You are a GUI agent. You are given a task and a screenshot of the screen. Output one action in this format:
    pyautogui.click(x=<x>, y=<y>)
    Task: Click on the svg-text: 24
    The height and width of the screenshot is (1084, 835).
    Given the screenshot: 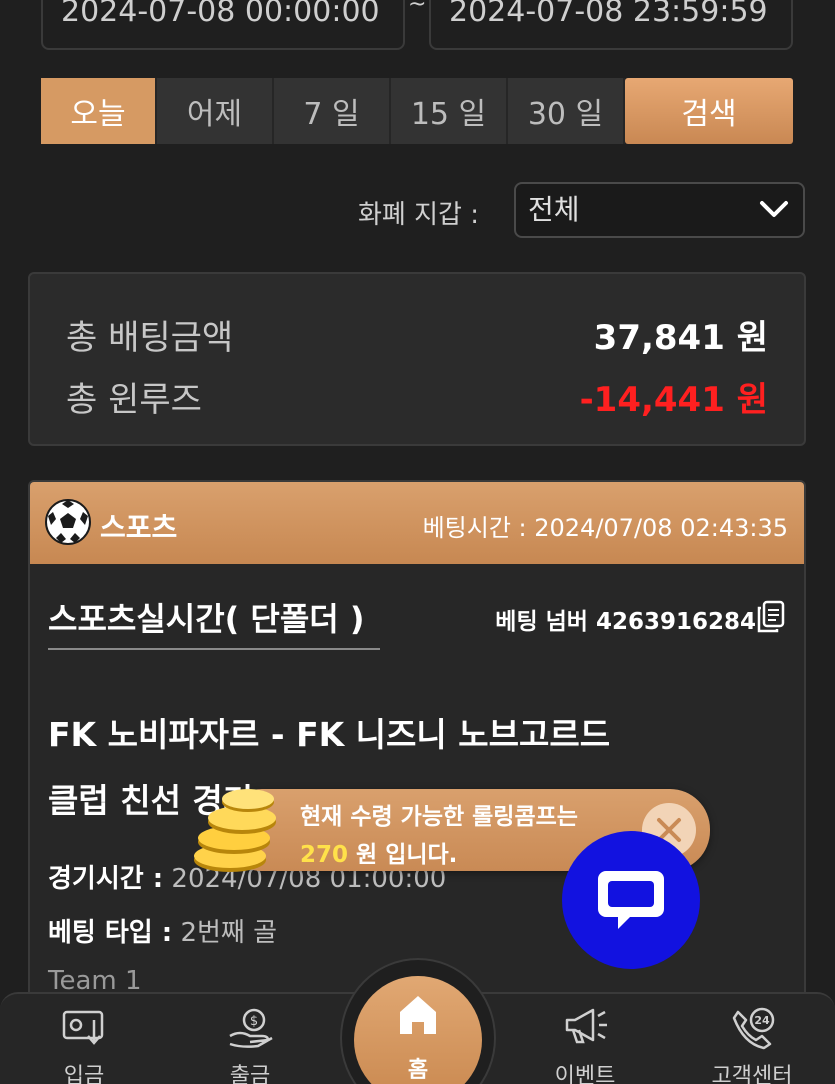 What is the action you would take?
    pyautogui.click(x=762, y=1020)
    